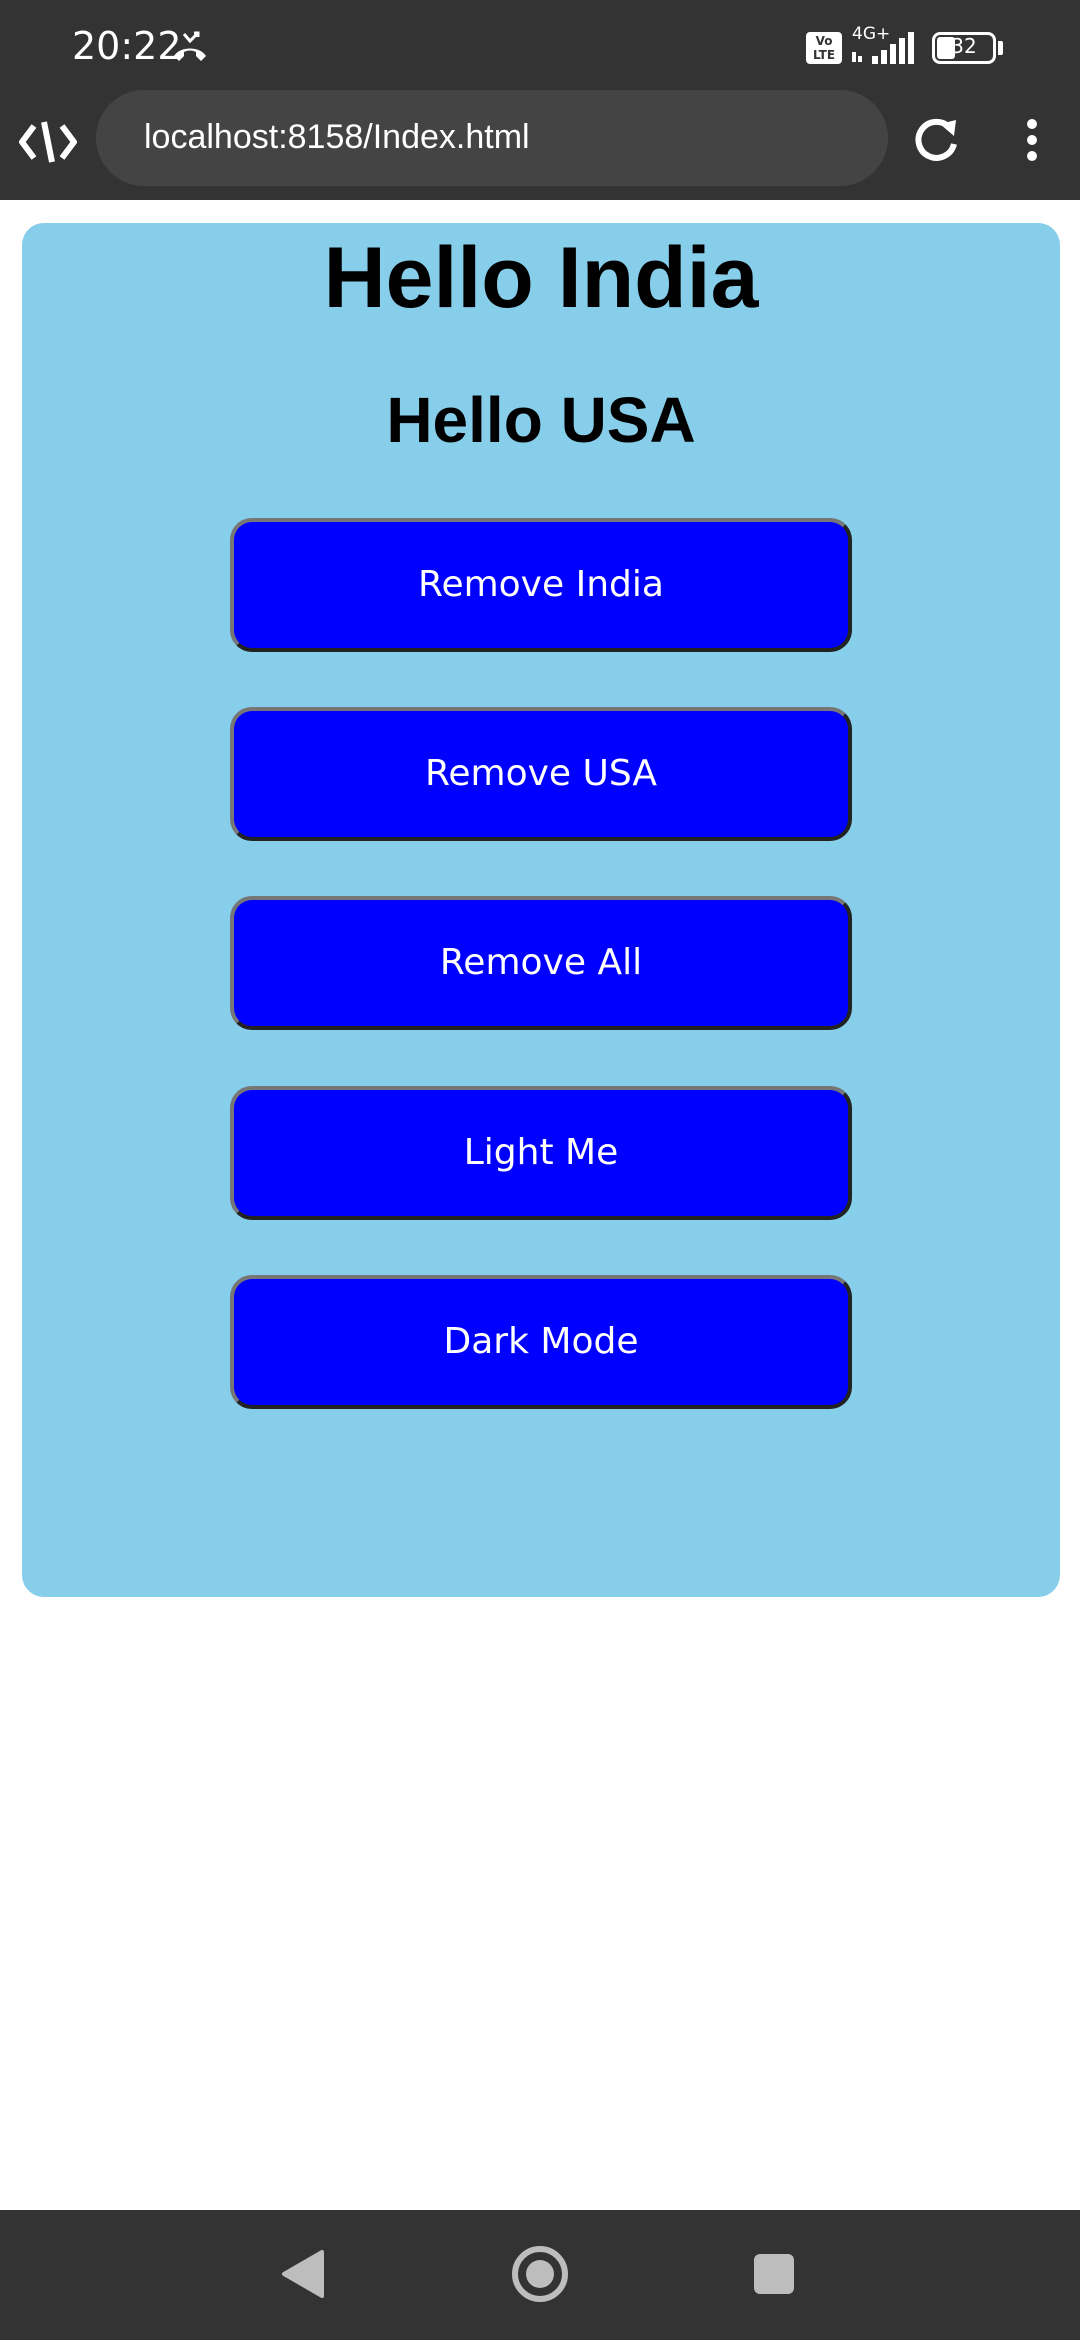  I want to click on volte-icon: Vo LTE, so click(824, 48).